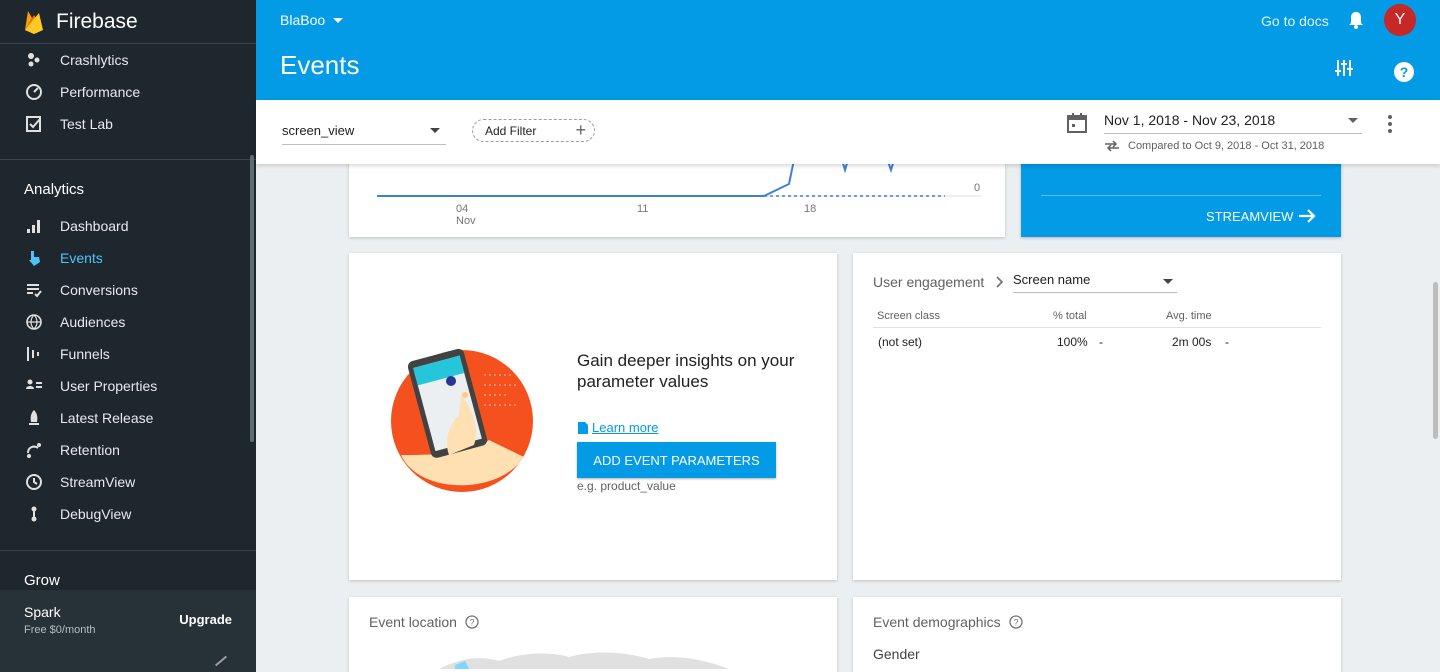 The height and width of the screenshot is (672, 1440). Describe the element at coordinates (34, 450) in the screenshot. I see `retention-icon` at that location.